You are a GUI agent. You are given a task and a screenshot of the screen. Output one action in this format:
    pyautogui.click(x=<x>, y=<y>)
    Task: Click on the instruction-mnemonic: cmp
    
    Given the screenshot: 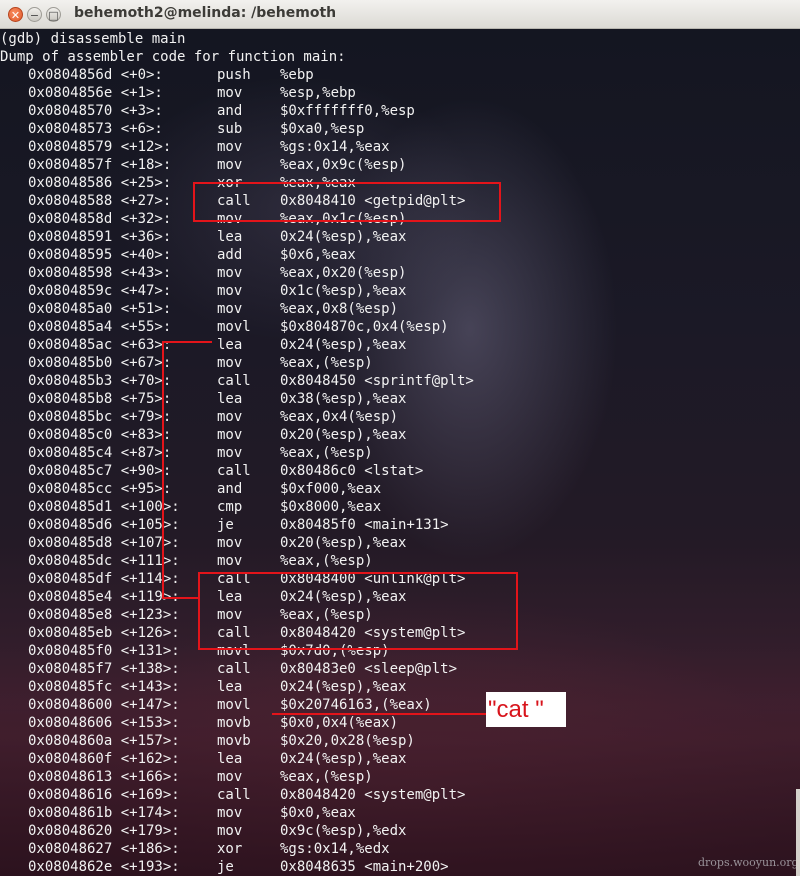 What is the action you would take?
    pyautogui.click(x=230, y=507)
    